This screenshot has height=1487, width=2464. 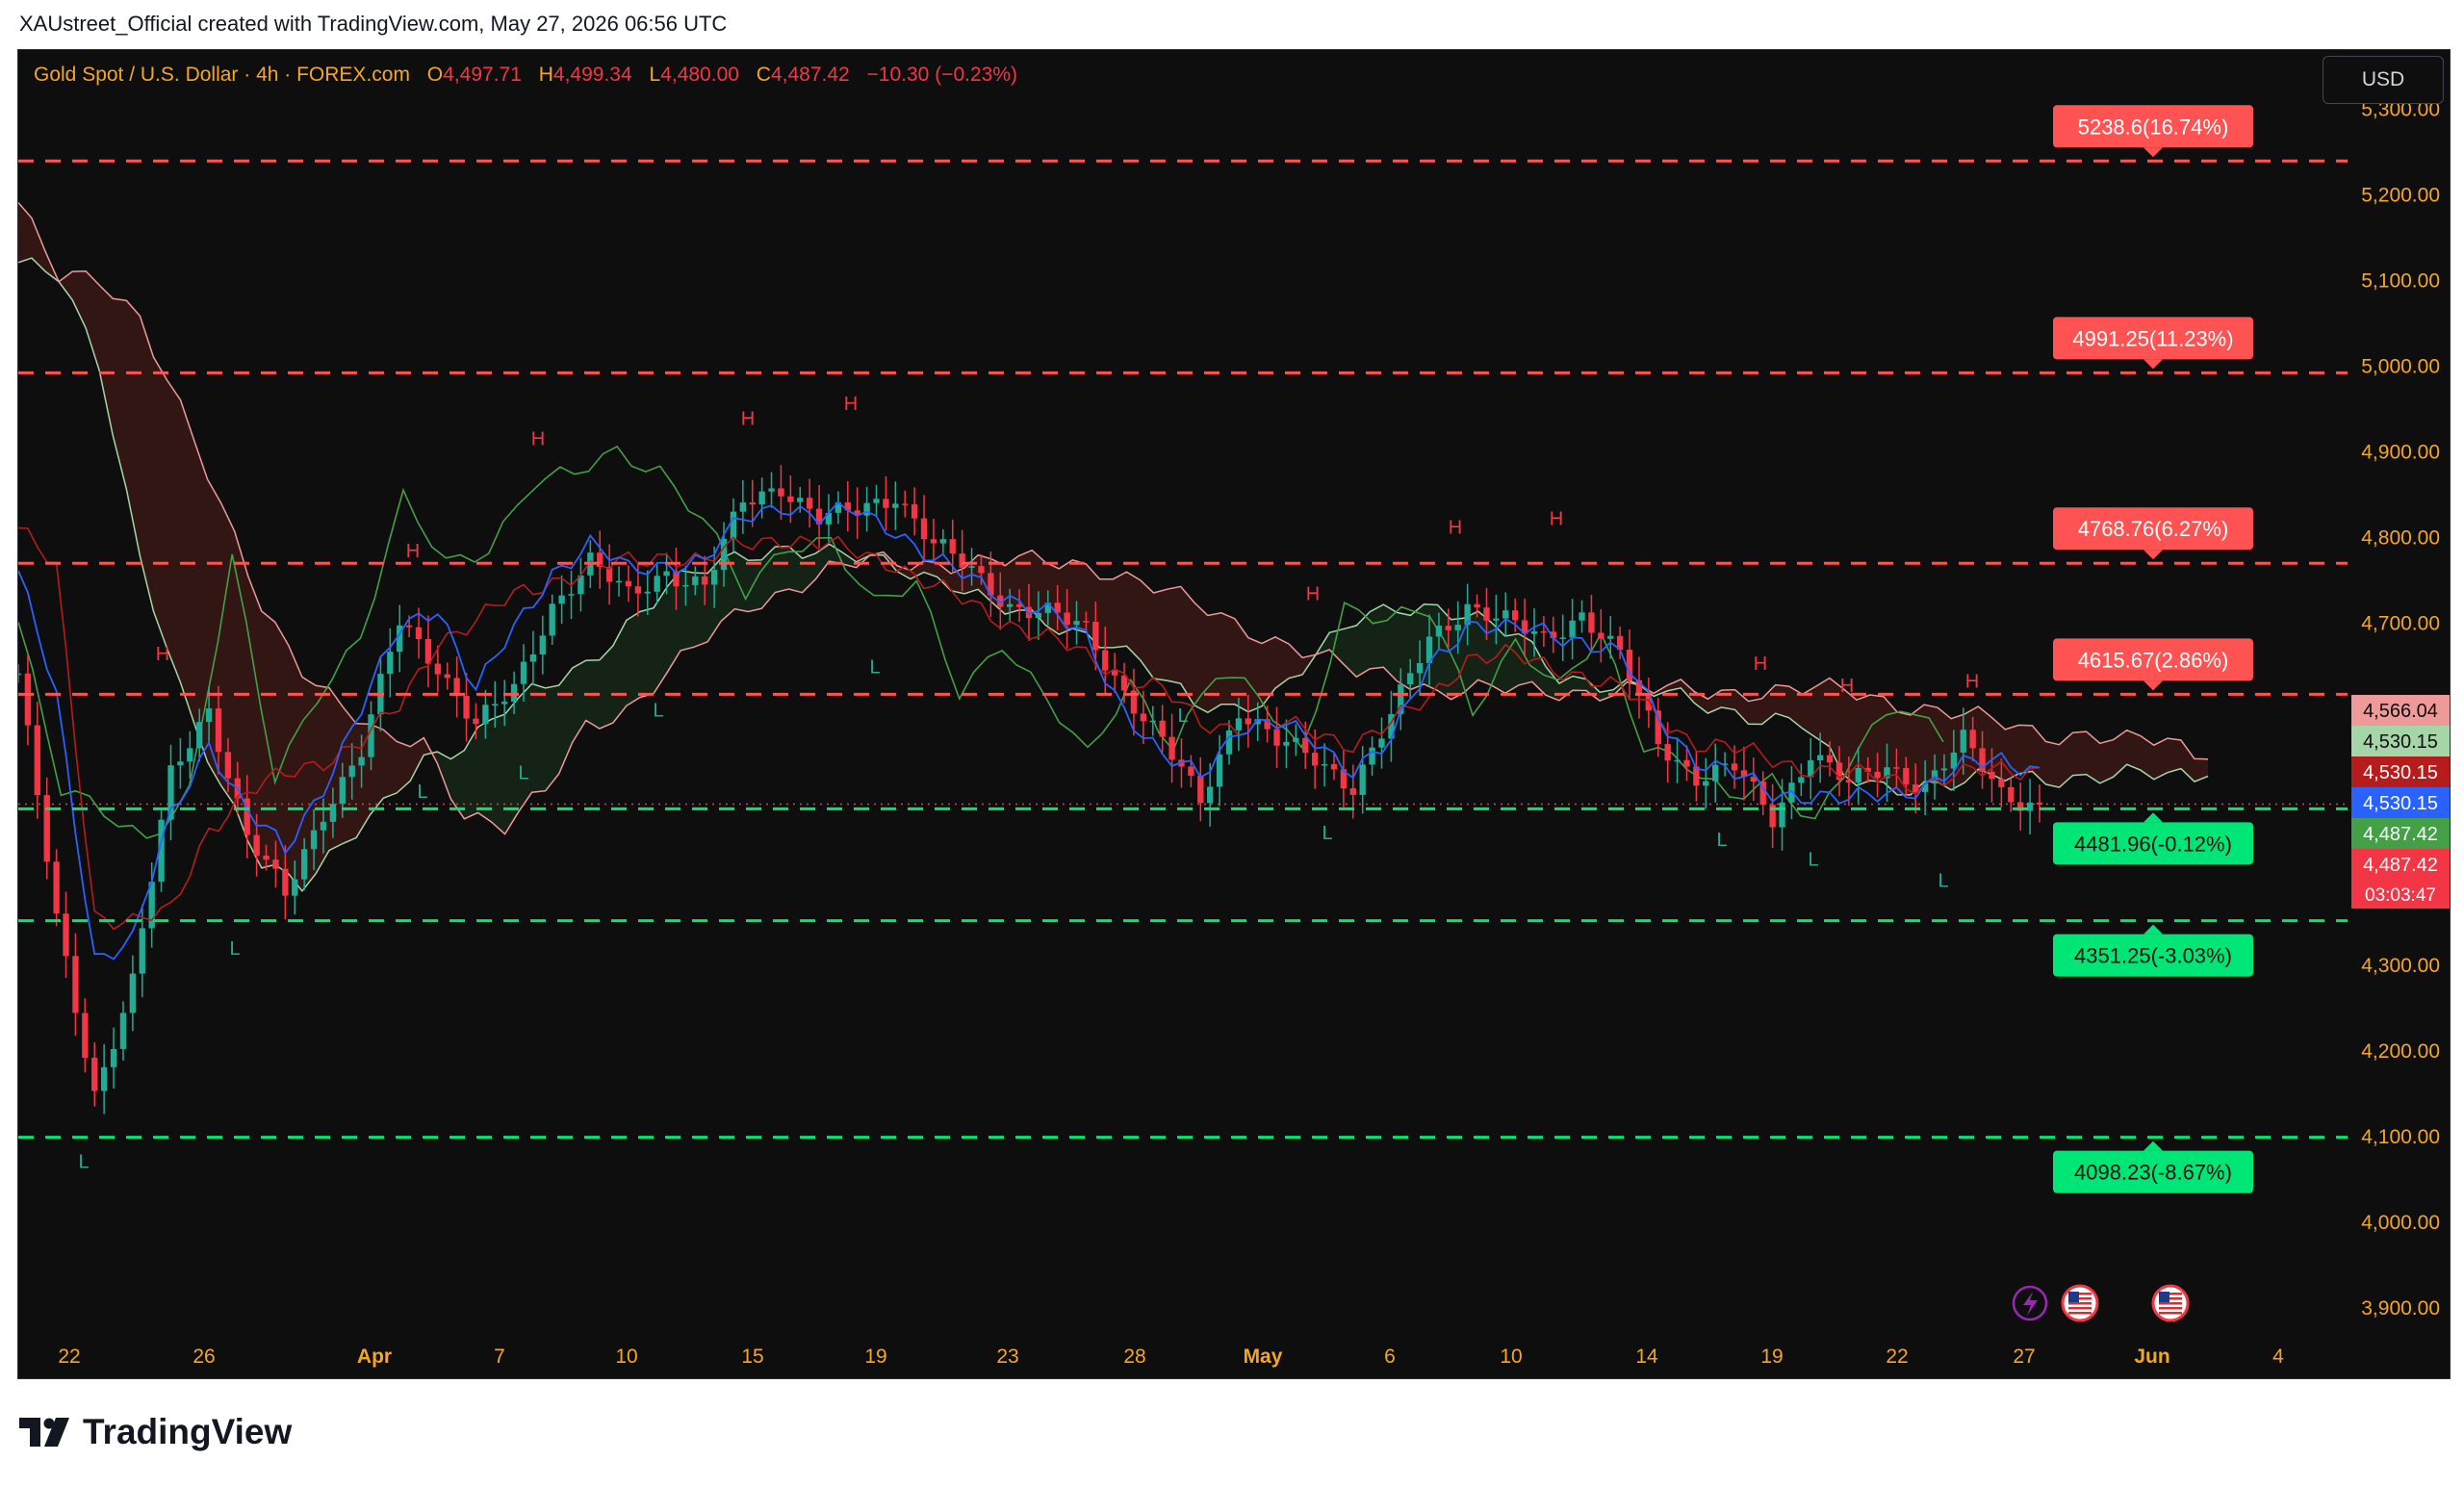 I want to click on y-axis-tick-label: 4,300.00, so click(x=2400, y=966).